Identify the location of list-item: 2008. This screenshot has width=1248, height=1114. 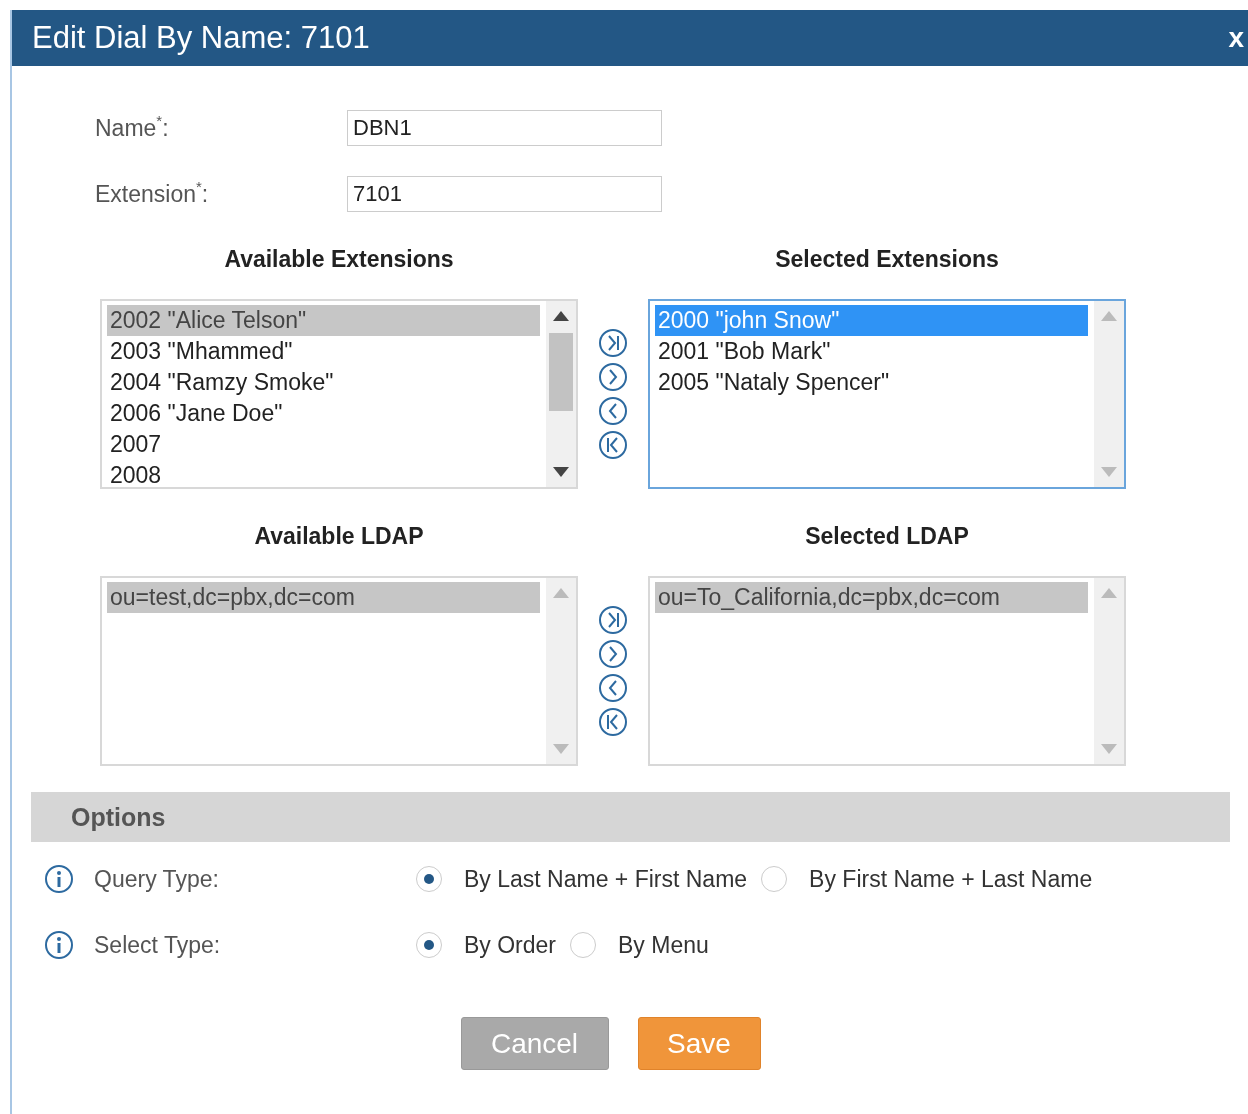
(323, 475).